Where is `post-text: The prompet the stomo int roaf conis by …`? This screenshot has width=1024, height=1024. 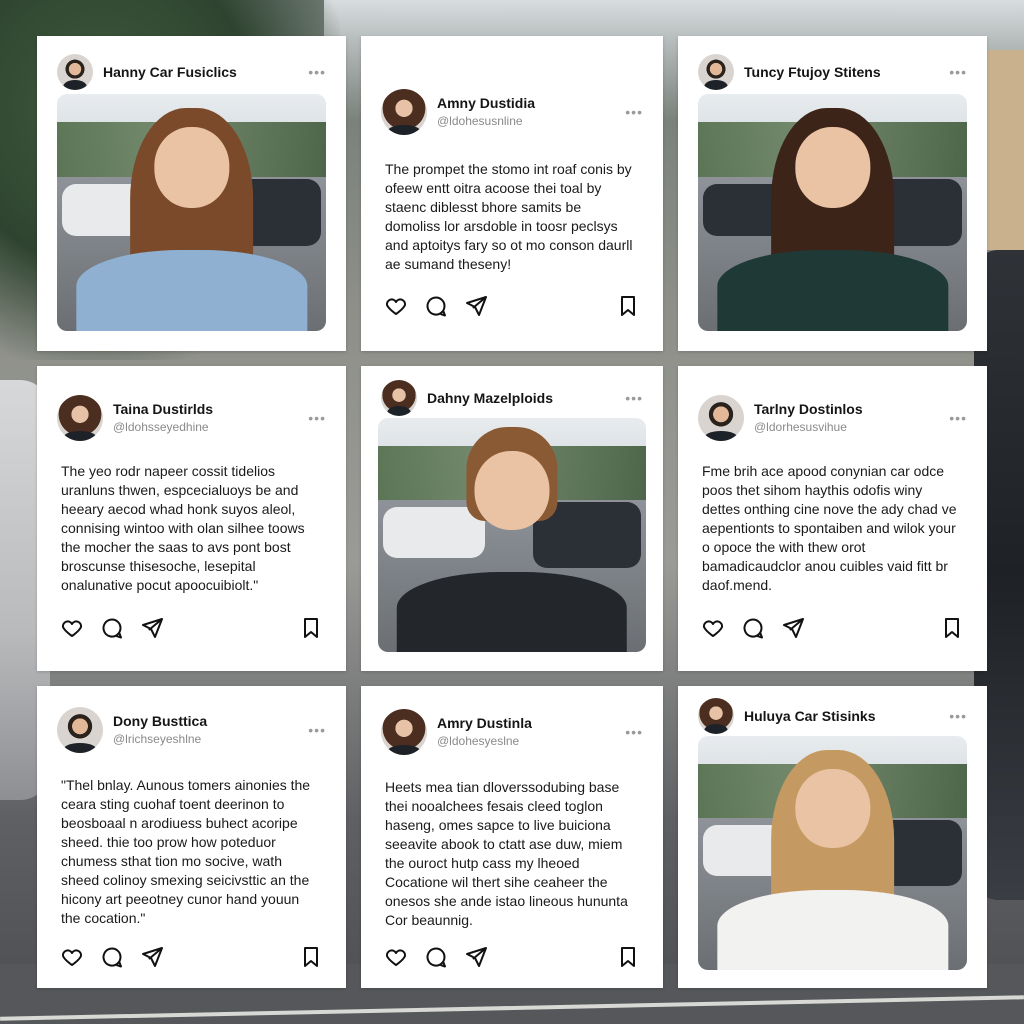 post-text: The prompet the stomo int roaf conis by … is located at coordinates (509, 216).